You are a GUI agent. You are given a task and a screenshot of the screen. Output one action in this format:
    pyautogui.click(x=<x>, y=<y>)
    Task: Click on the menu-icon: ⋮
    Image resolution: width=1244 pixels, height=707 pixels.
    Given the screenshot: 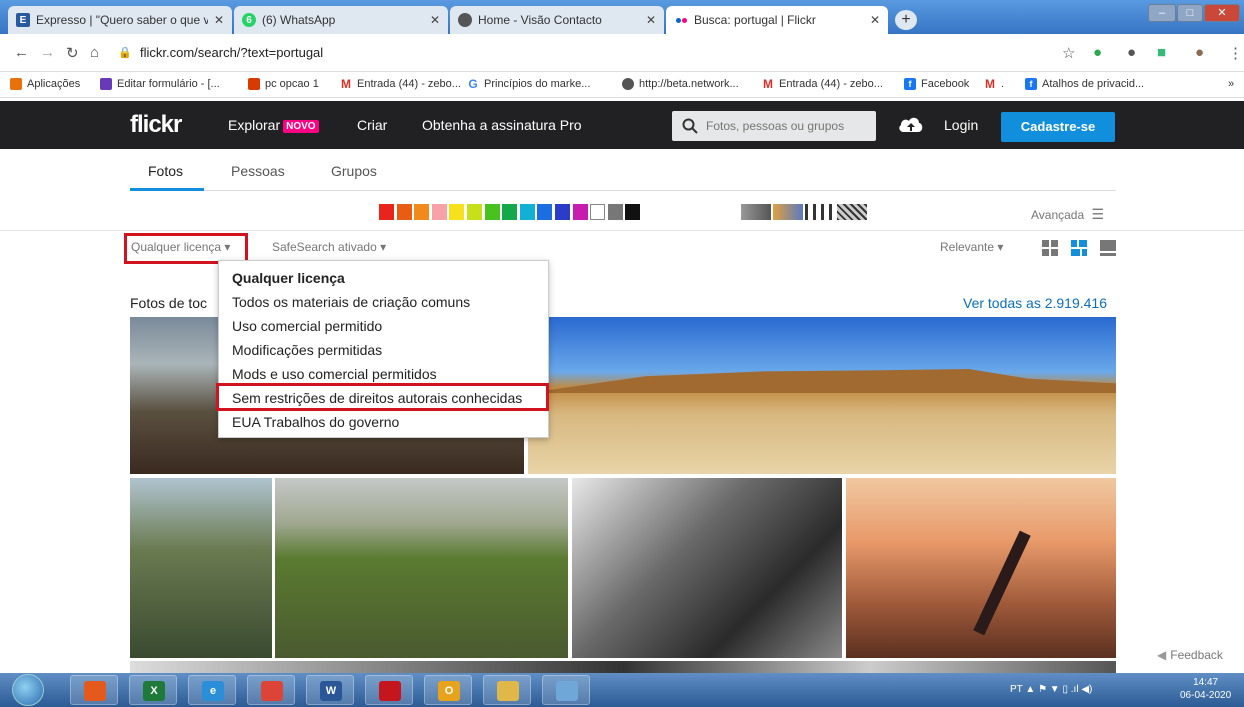 What is the action you would take?
    pyautogui.click(x=1235, y=53)
    